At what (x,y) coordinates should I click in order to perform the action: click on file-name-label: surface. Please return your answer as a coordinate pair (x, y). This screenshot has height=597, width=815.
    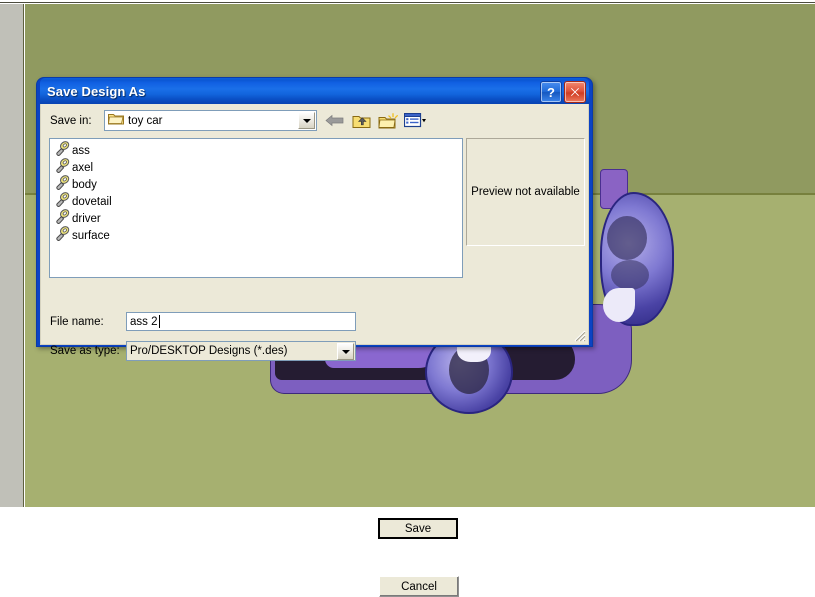
    Looking at the image, I should click on (91, 235).